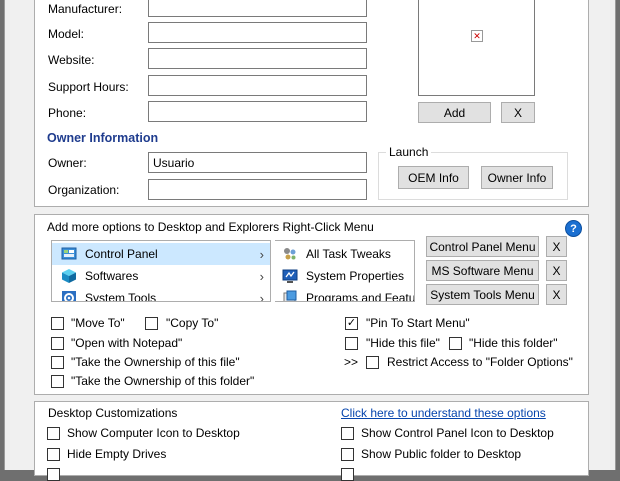  What do you see at coordinates (66, 34) in the screenshot?
I see `model-label: Model:` at bounding box center [66, 34].